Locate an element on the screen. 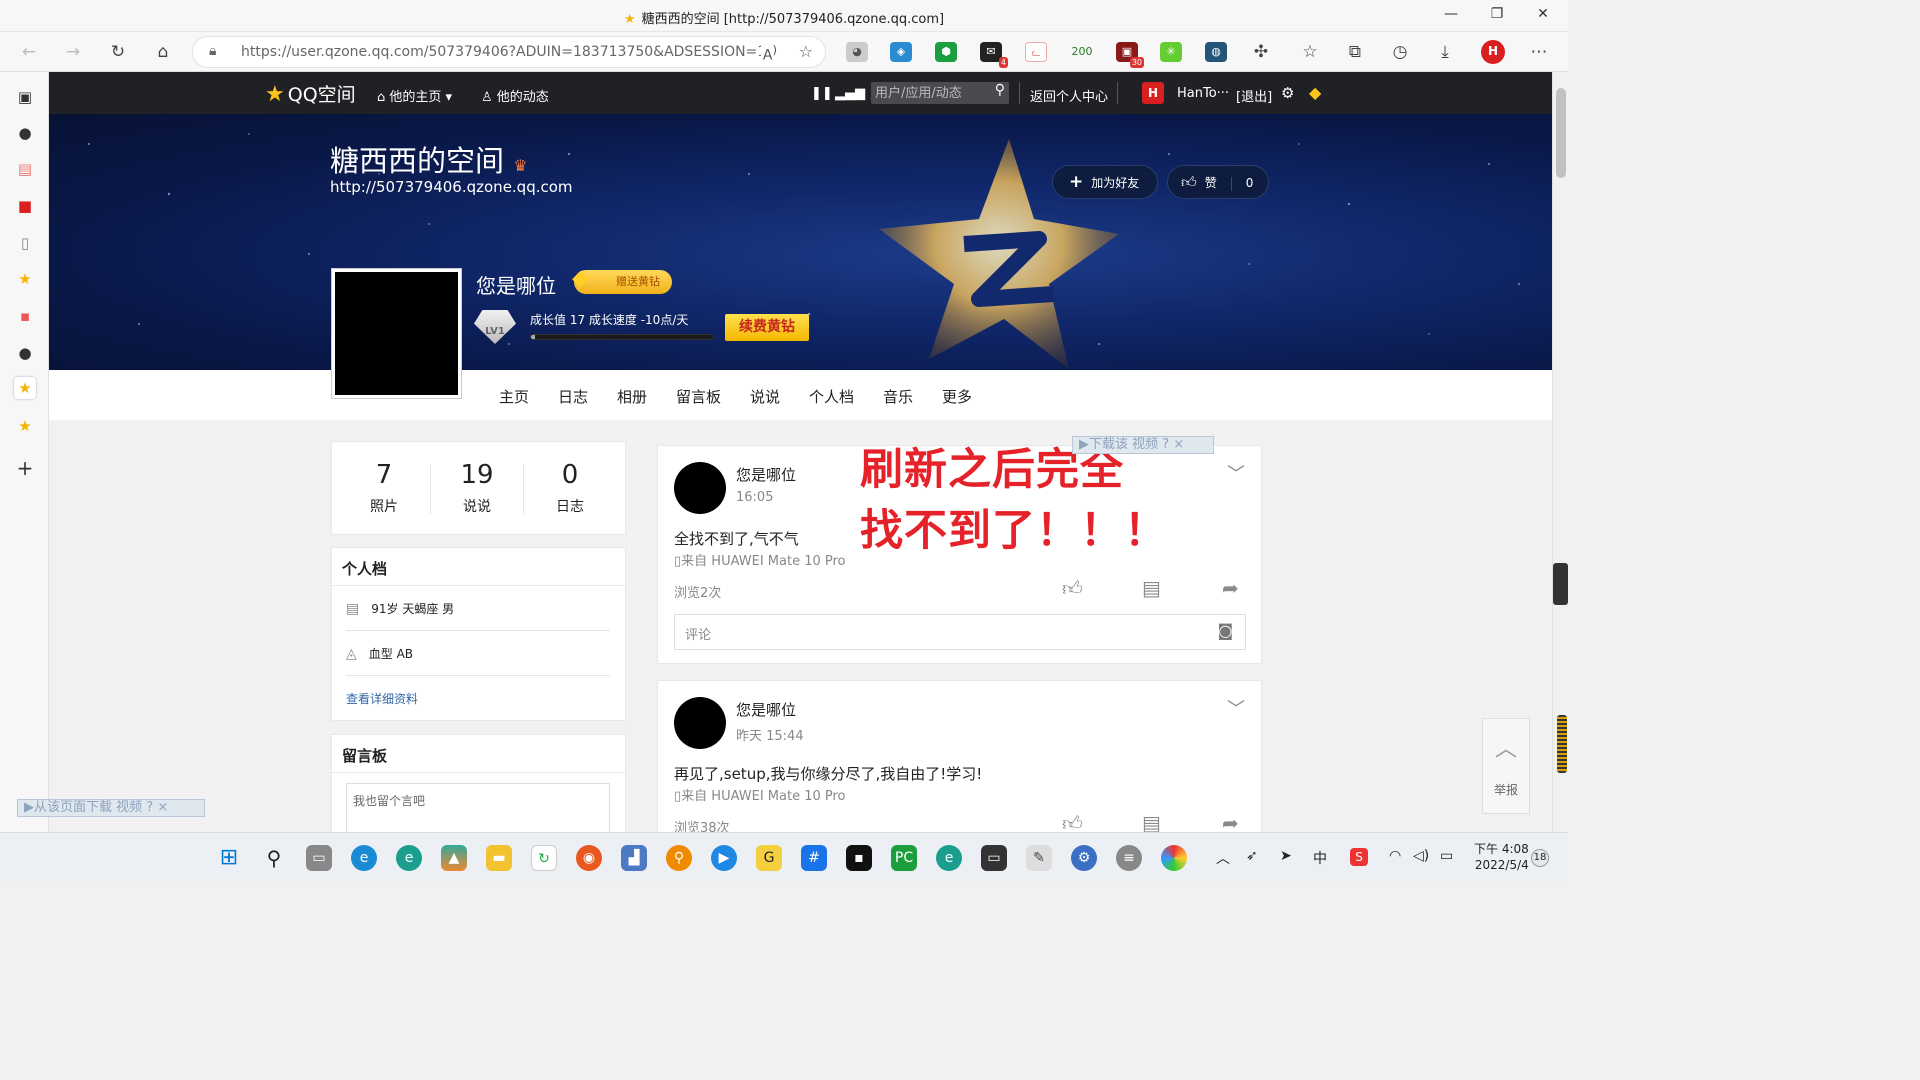 This screenshot has height=1080, width=1920. tab-home: 主页 is located at coordinates (514, 396).